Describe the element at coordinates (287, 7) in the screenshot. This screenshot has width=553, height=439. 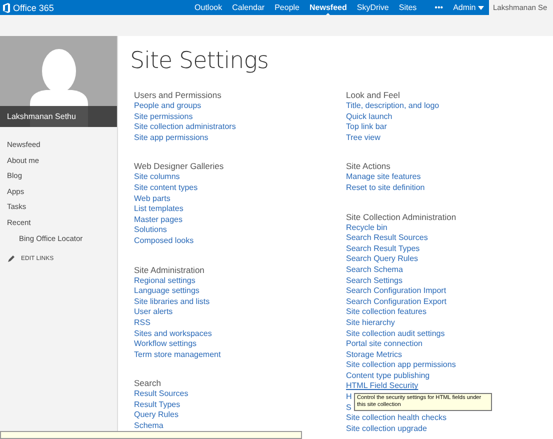
I see `nav-link: People` at that location.